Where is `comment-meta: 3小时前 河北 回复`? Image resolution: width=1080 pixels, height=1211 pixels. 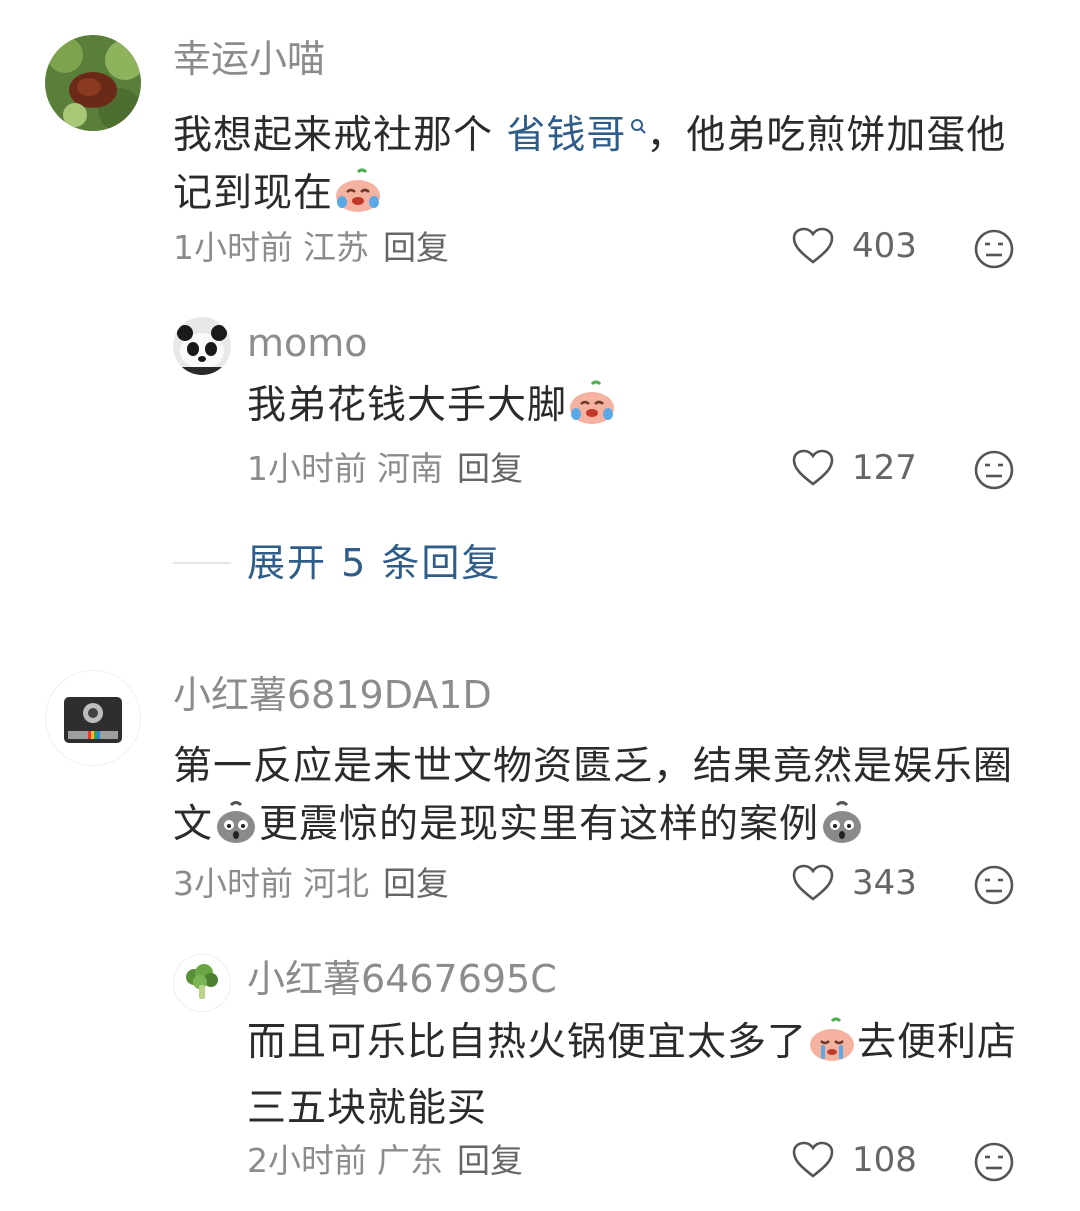
comment-meta: 3小时前 河北 回复 is located at coordinates (311, 884).